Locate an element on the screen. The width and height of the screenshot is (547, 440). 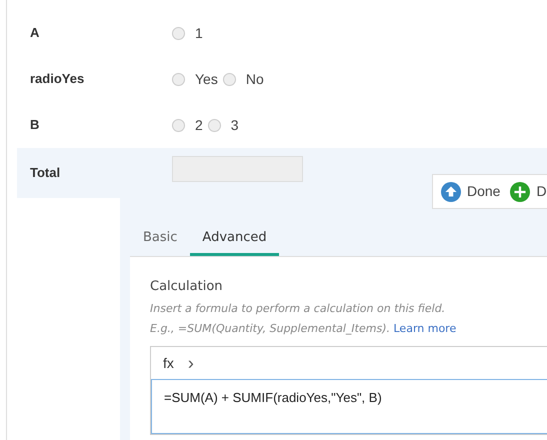
option-label: 2 is located at coordinates (199, 125).